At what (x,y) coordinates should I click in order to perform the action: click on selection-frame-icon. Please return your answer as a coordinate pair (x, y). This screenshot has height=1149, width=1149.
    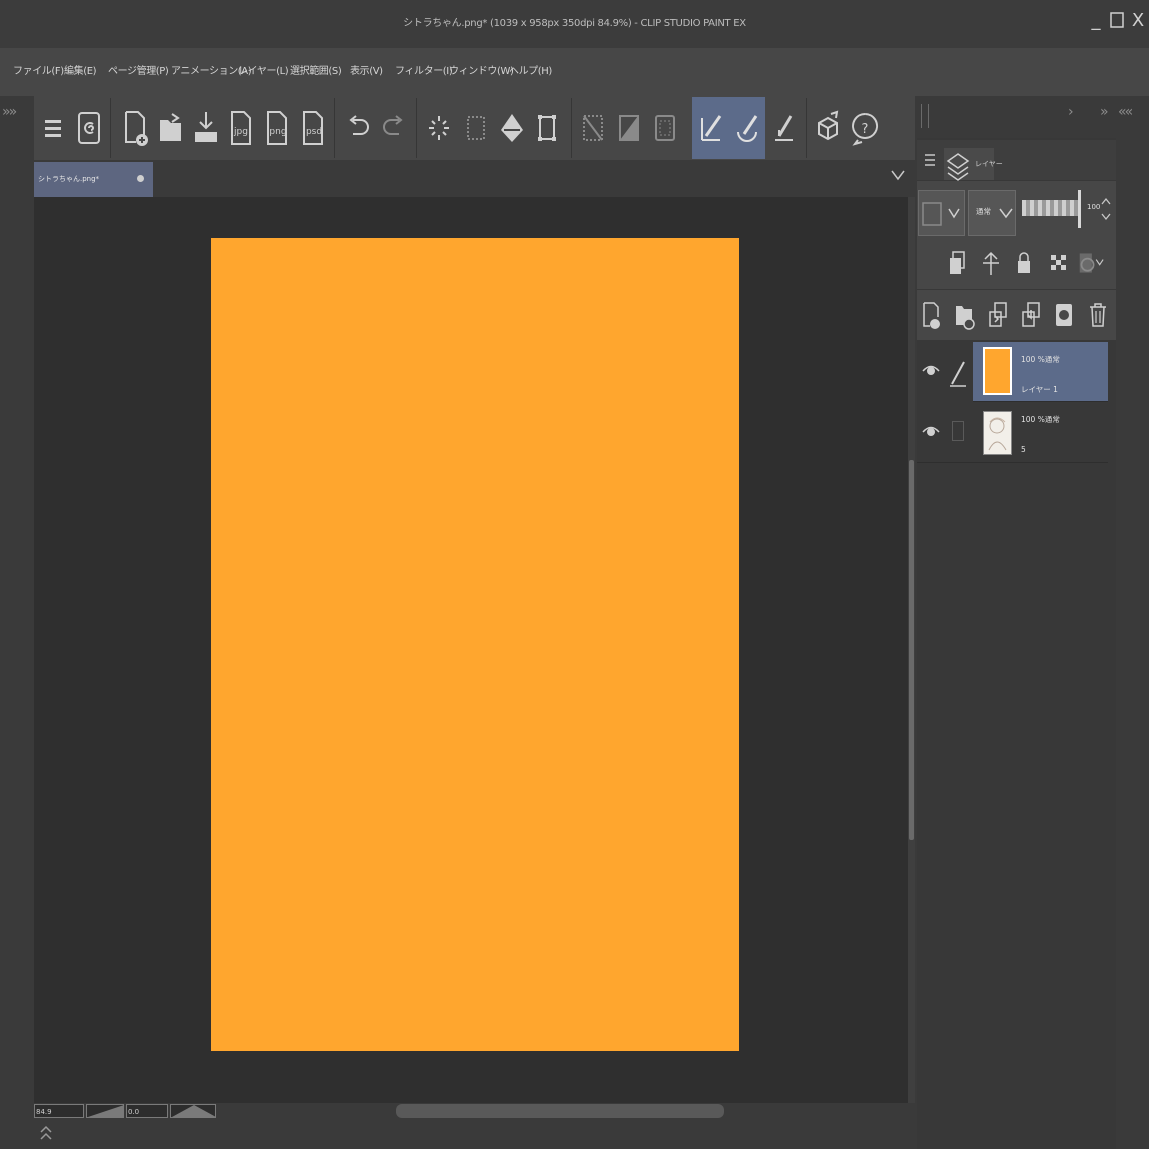
    Looking at the image, I should click on (665, 128).